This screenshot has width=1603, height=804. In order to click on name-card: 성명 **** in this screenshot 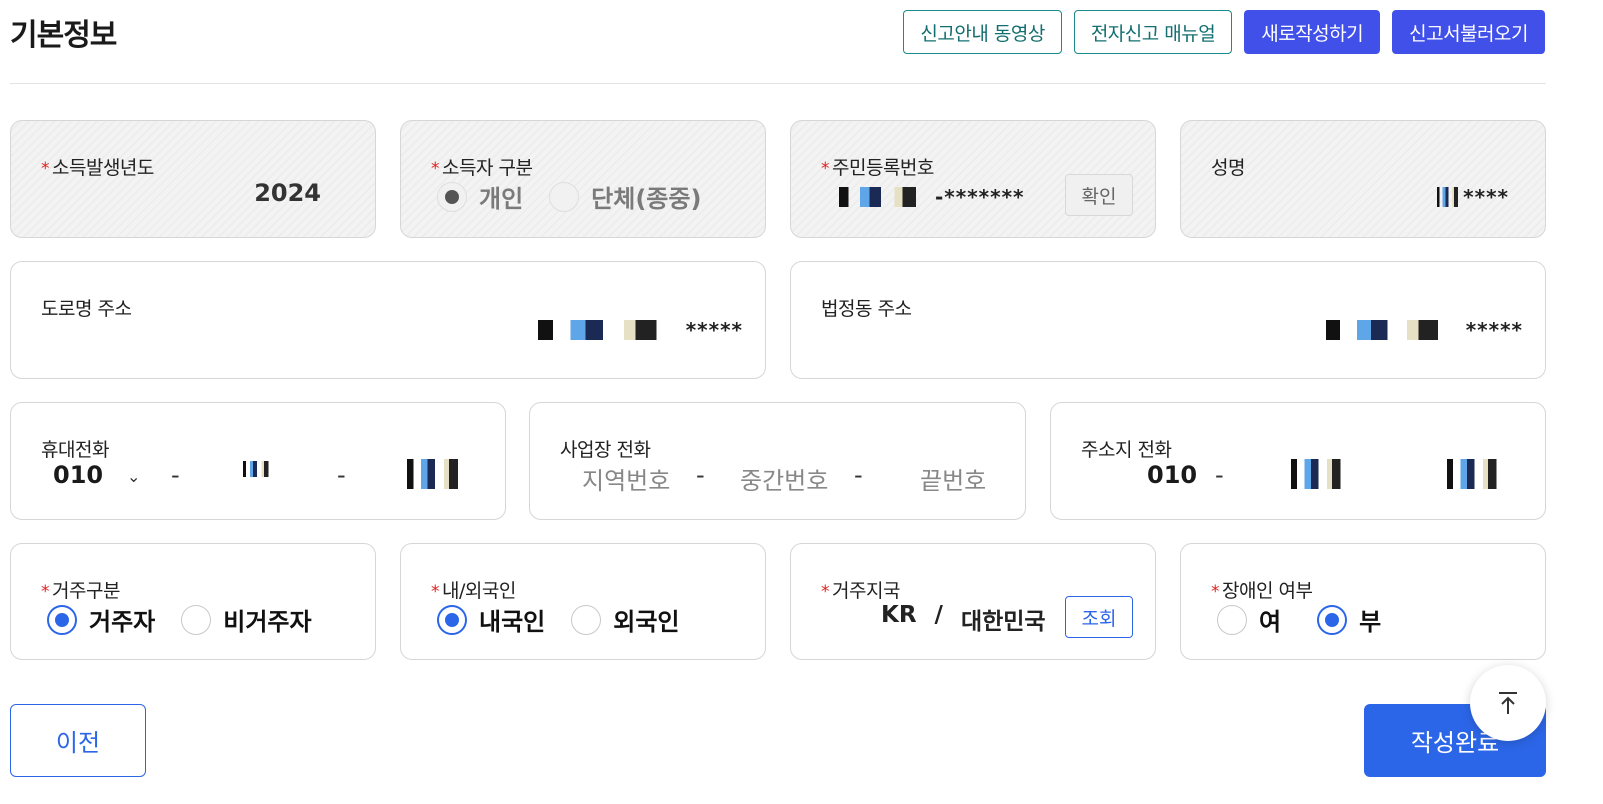, I will do `click(1363, 179)`.